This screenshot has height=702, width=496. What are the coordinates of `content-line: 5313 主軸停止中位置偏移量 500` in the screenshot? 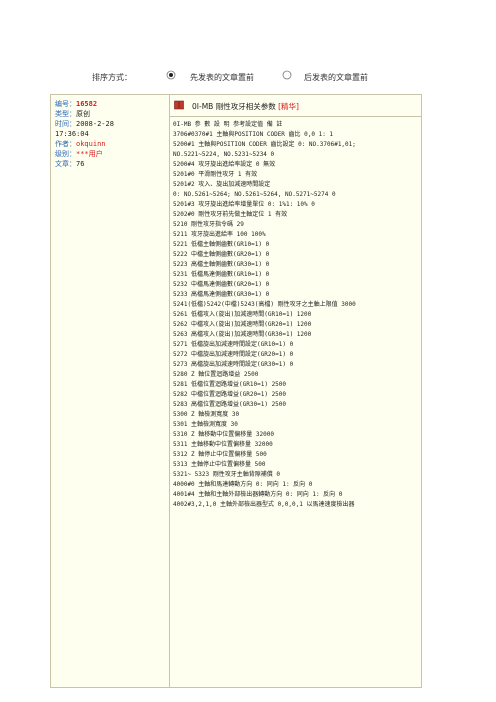 It's located at (219, 464).